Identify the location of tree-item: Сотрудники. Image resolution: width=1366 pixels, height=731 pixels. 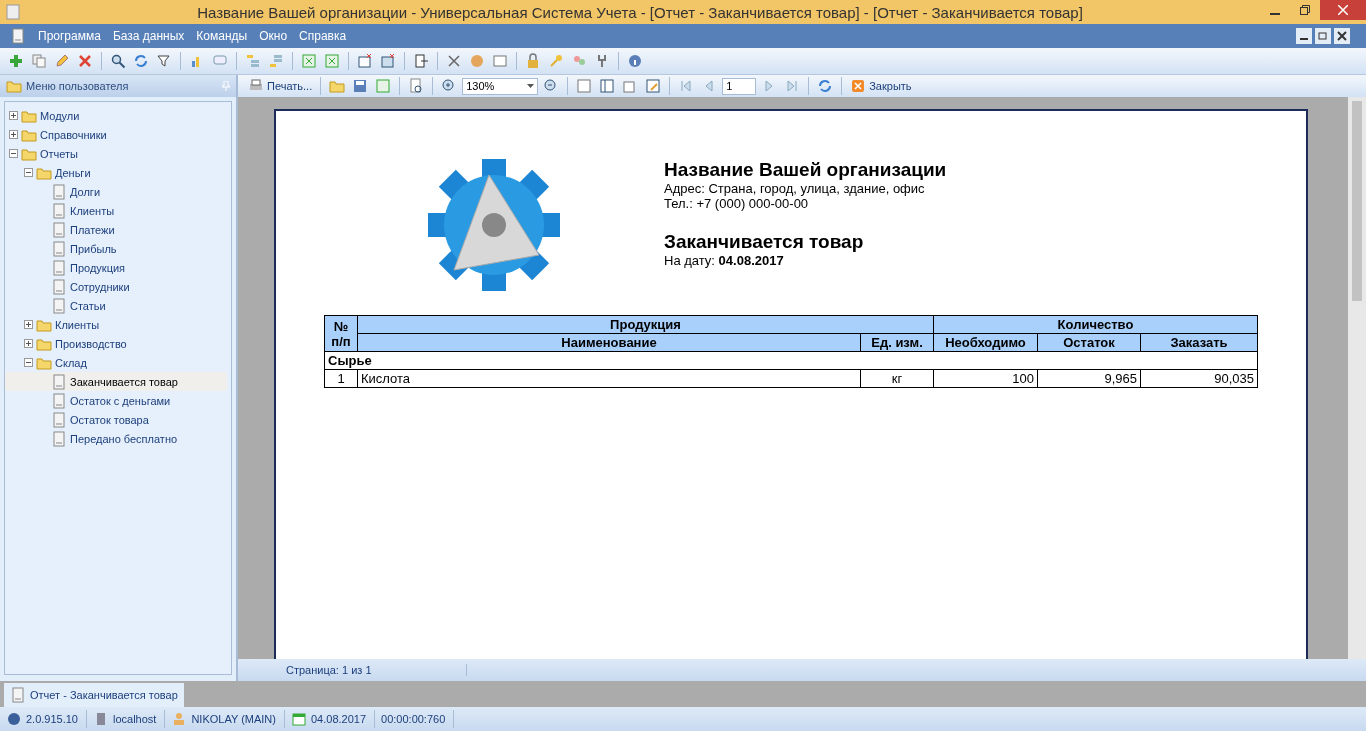
(116, 286).